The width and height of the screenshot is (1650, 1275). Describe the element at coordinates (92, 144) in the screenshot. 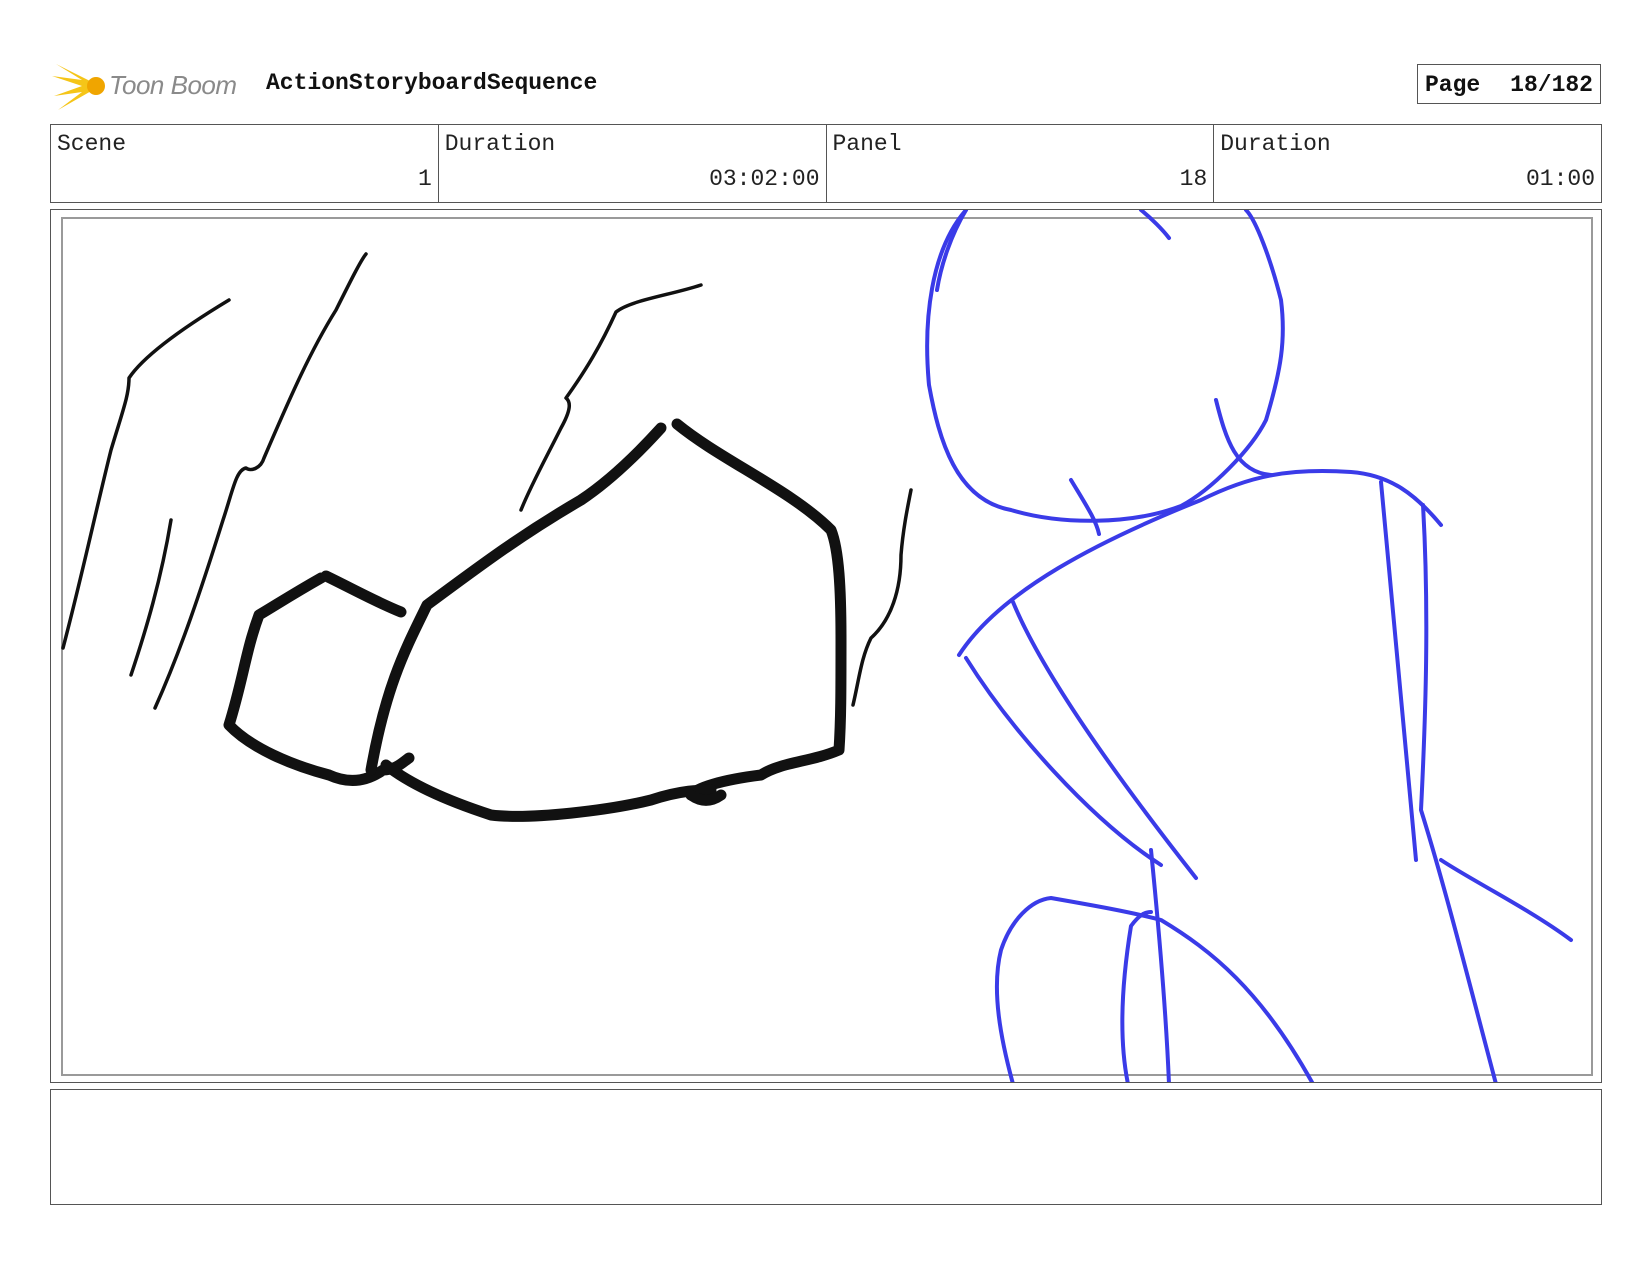

I see `scene-label: Scene` at that location.